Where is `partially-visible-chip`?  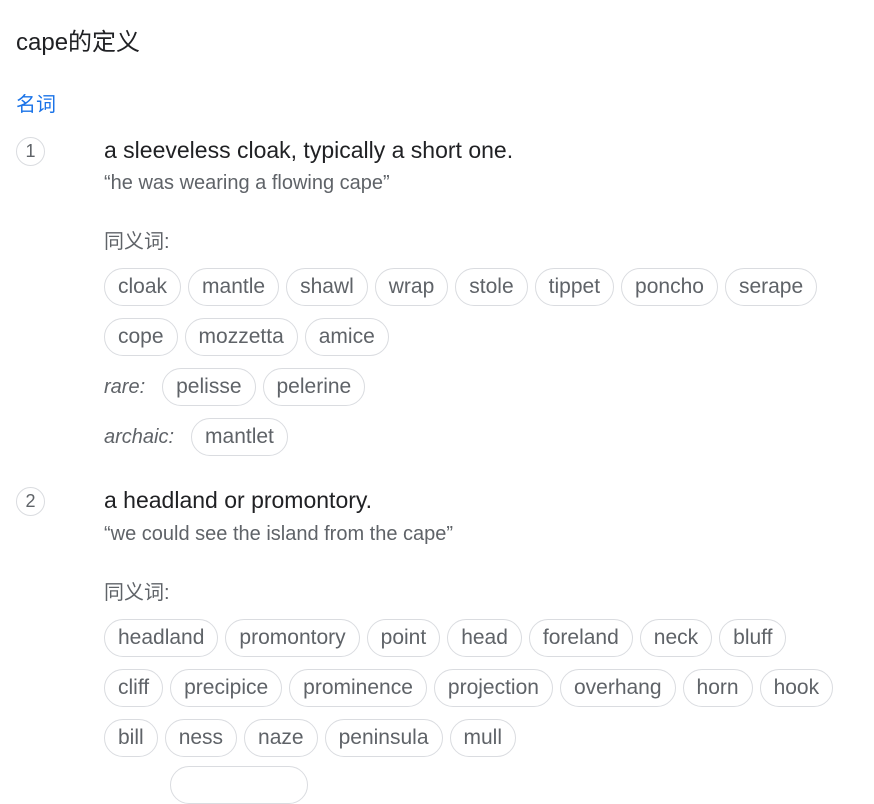 partially-visible-chip is located at coordinates (239, 785).